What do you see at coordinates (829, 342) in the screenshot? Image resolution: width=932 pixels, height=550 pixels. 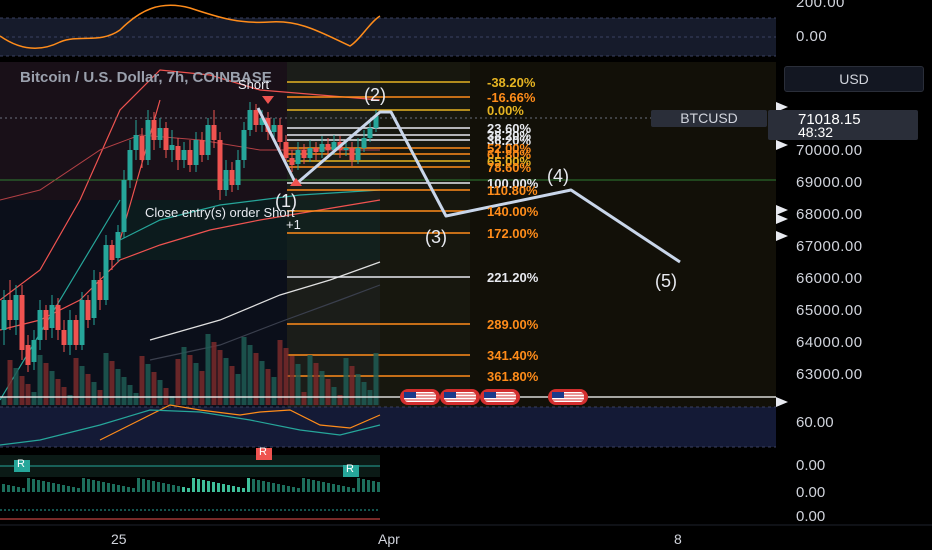 I see `price-axis-label: 64000.00` at bounding box center [829, 342].